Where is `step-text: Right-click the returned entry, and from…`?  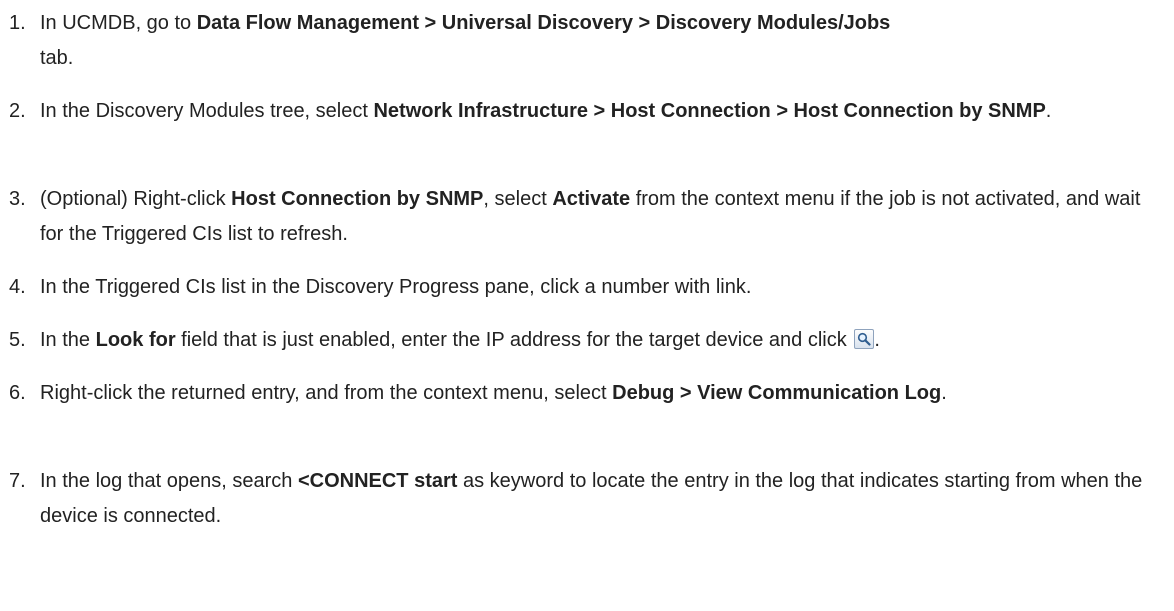
step-text: Right-click the returned entry, and from… is located at coordinates (600, 393).